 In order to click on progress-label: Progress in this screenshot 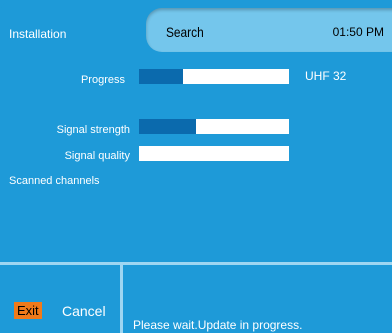, I will do `click(102, 80)`.